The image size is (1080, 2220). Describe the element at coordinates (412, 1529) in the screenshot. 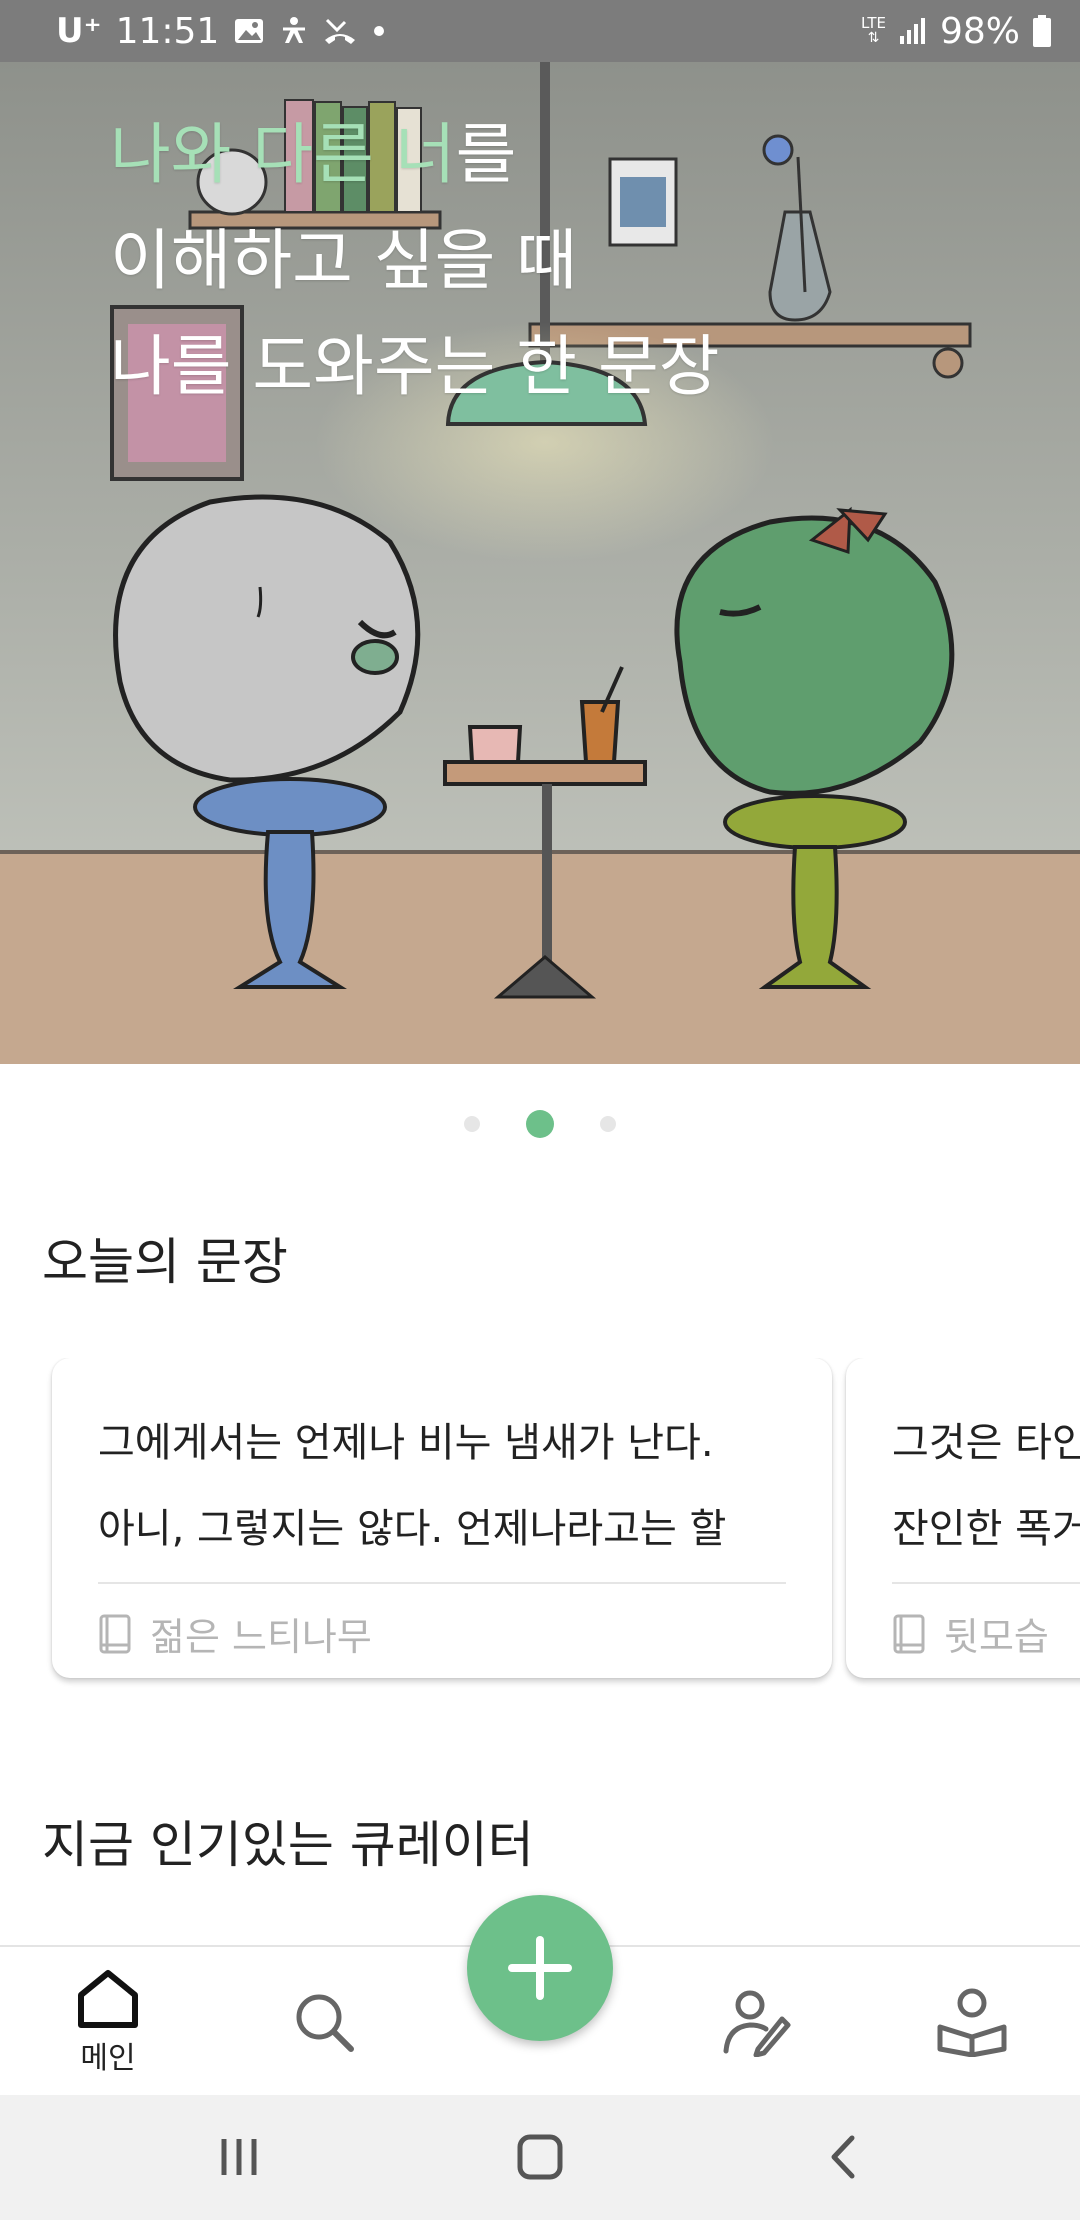

I see `sentence-line-2: 아니, 그렇지는 않다. 언제나라고는 할` at that location.